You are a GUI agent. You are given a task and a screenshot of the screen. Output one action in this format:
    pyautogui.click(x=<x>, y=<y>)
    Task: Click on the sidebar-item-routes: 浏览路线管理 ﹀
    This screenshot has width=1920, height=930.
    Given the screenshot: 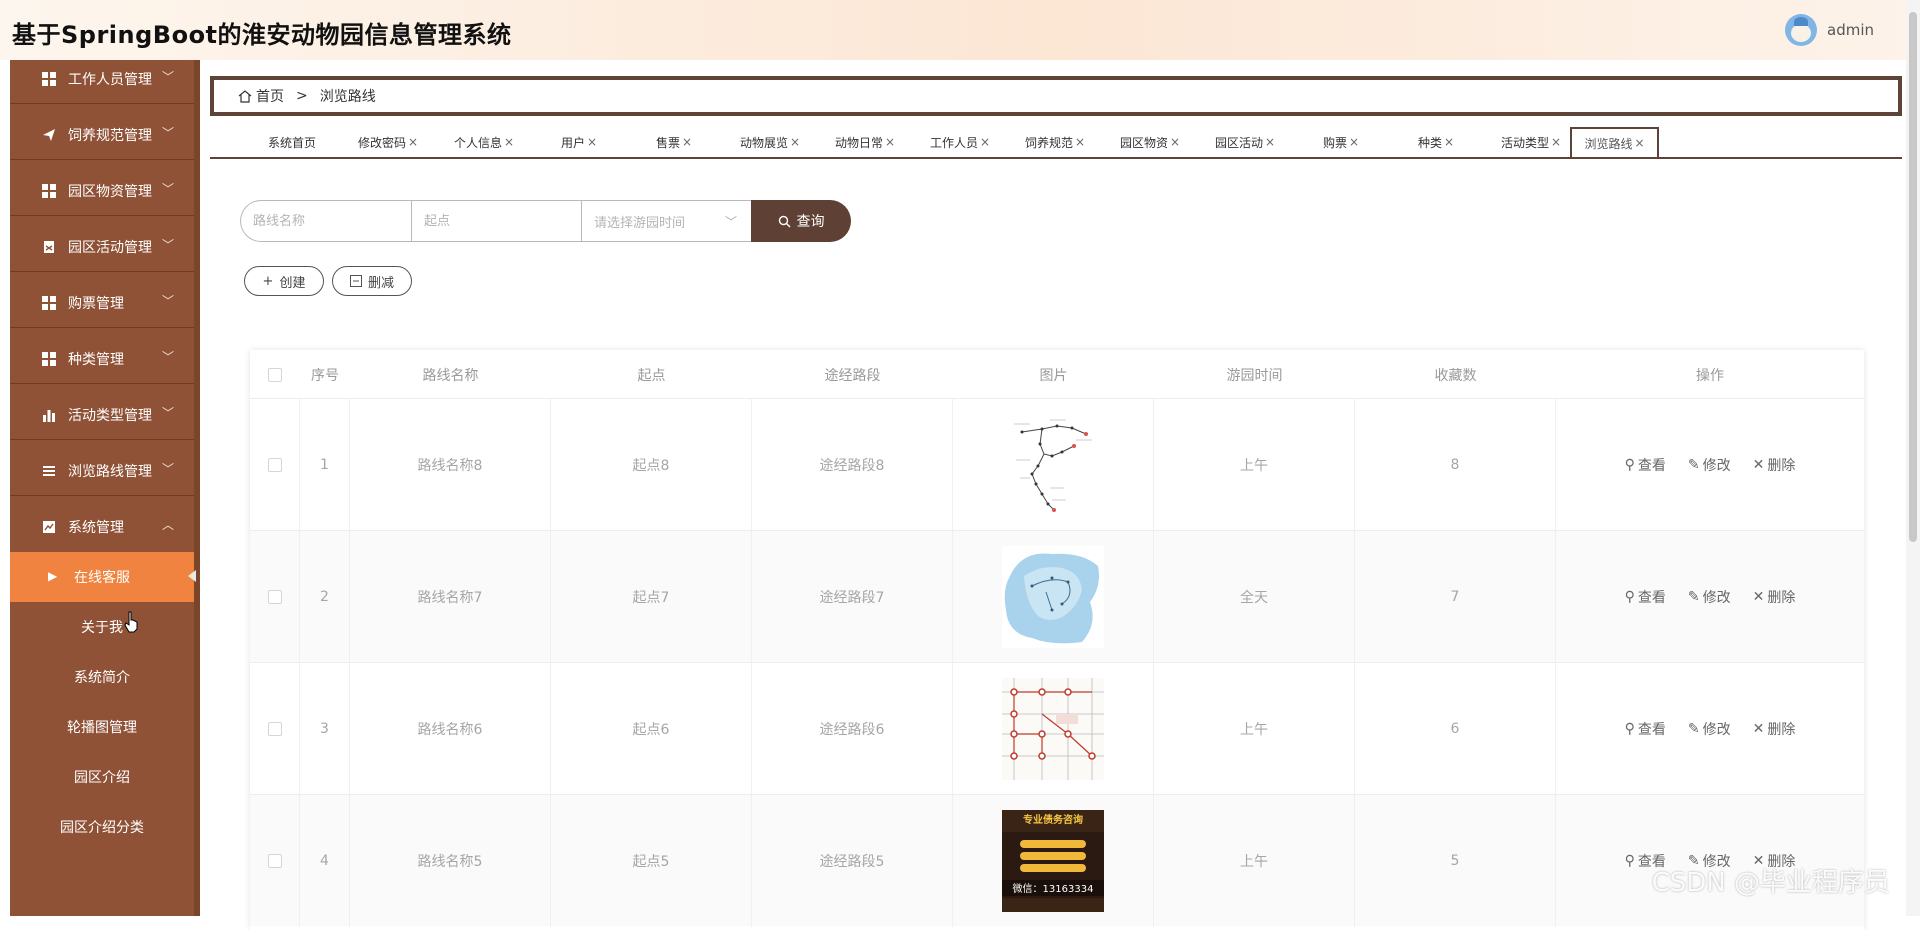 What is the action you would take?
    pyautogui.click(x=102, y=471)
    